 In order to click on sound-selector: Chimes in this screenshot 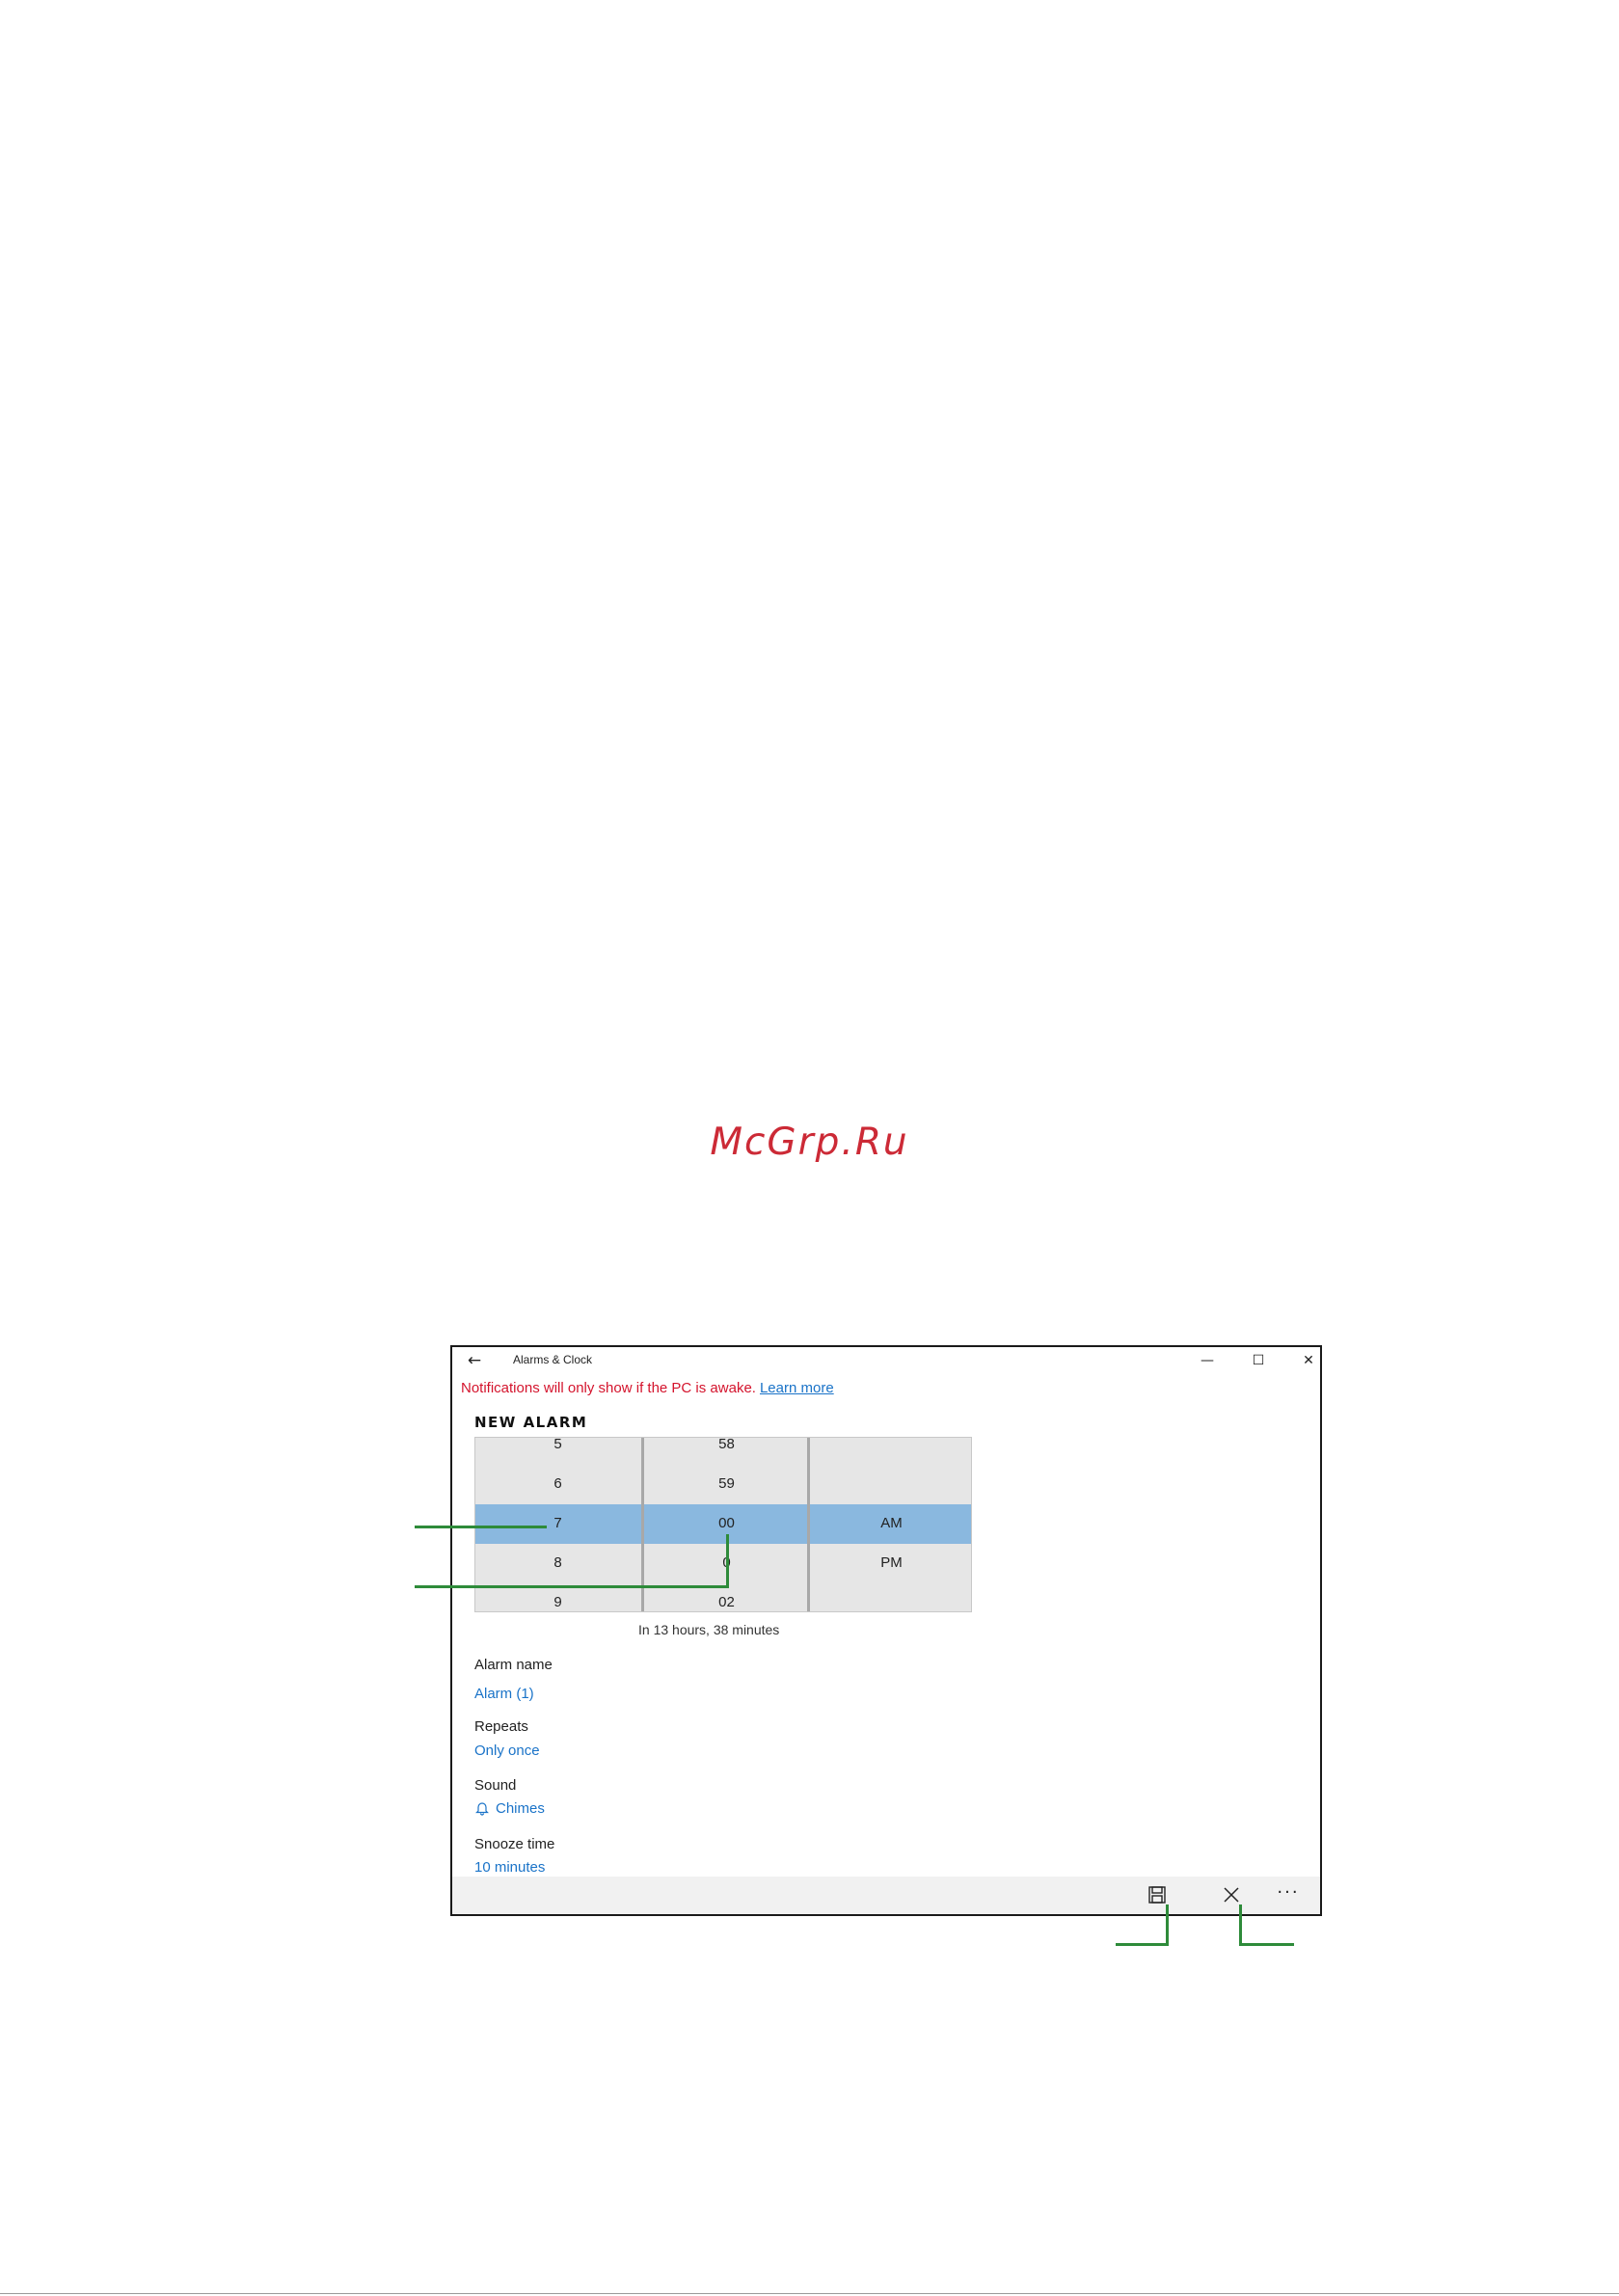, I will do `click(509, 1808)`.